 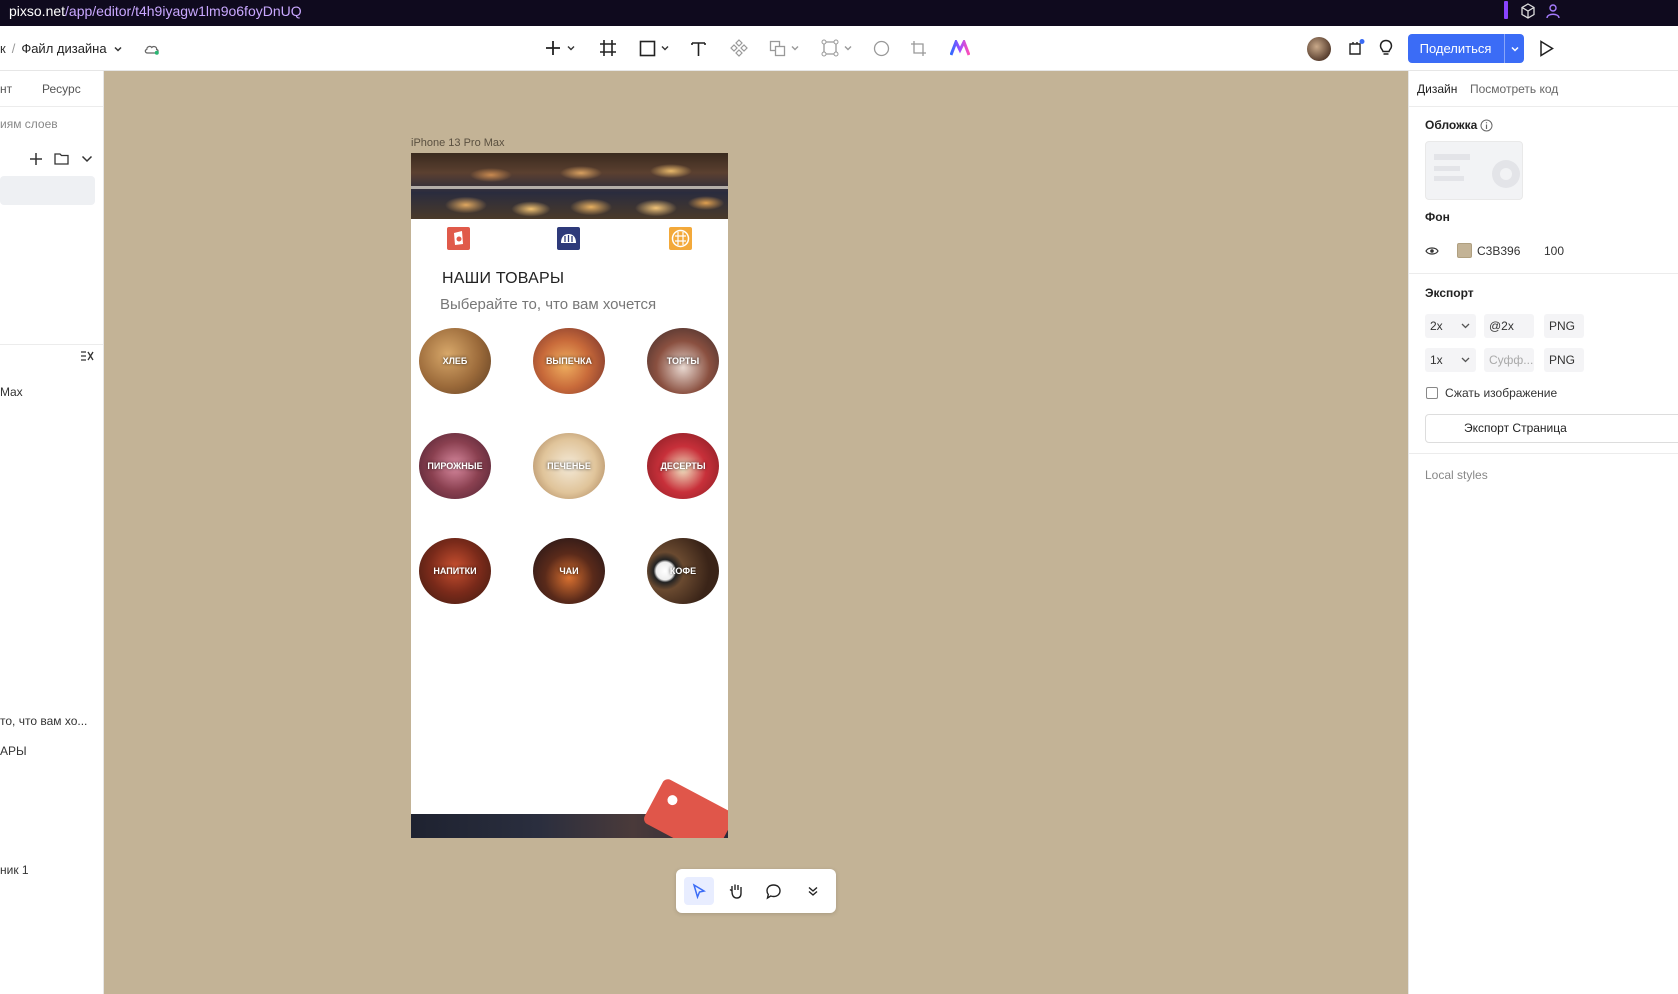 I want to click on mask-tool, so click(x=837, y=48).